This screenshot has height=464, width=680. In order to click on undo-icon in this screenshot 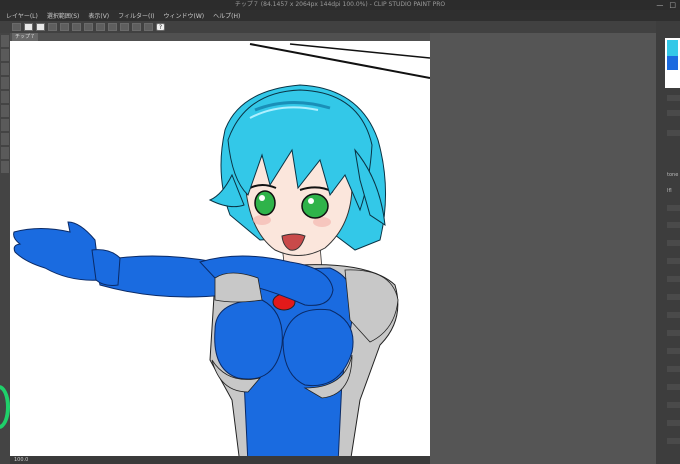, I will do `click(64, 27)`.